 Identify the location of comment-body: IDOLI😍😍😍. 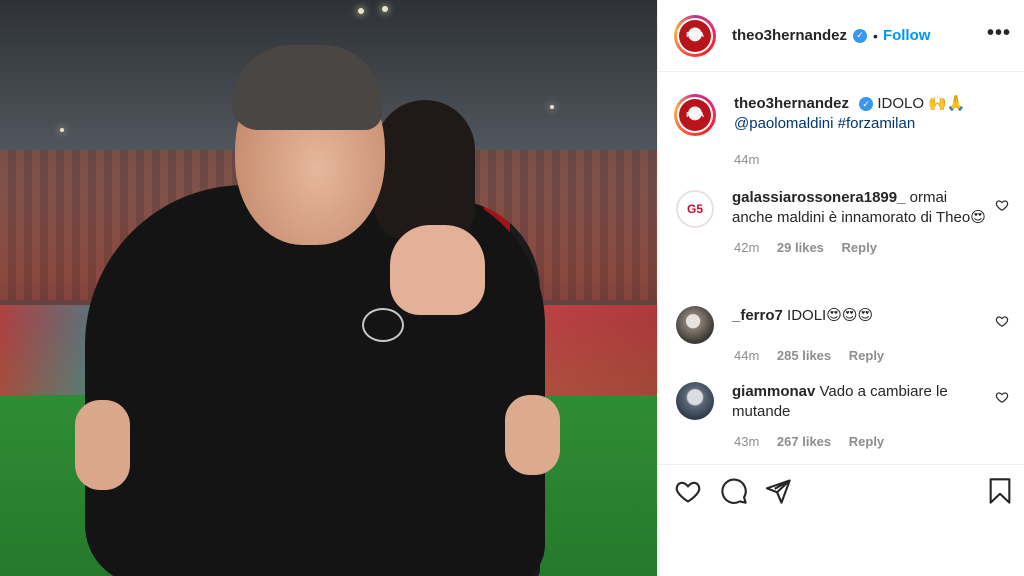
(830, 315).